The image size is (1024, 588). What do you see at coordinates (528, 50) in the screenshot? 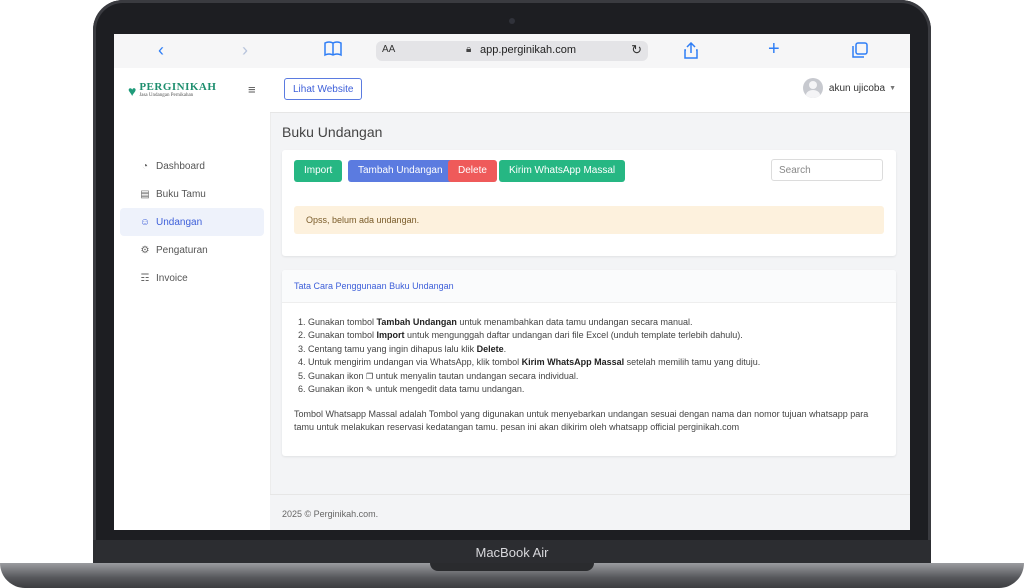
I see `url-text: app.perginikah.com` at bounding box center [528, 50].